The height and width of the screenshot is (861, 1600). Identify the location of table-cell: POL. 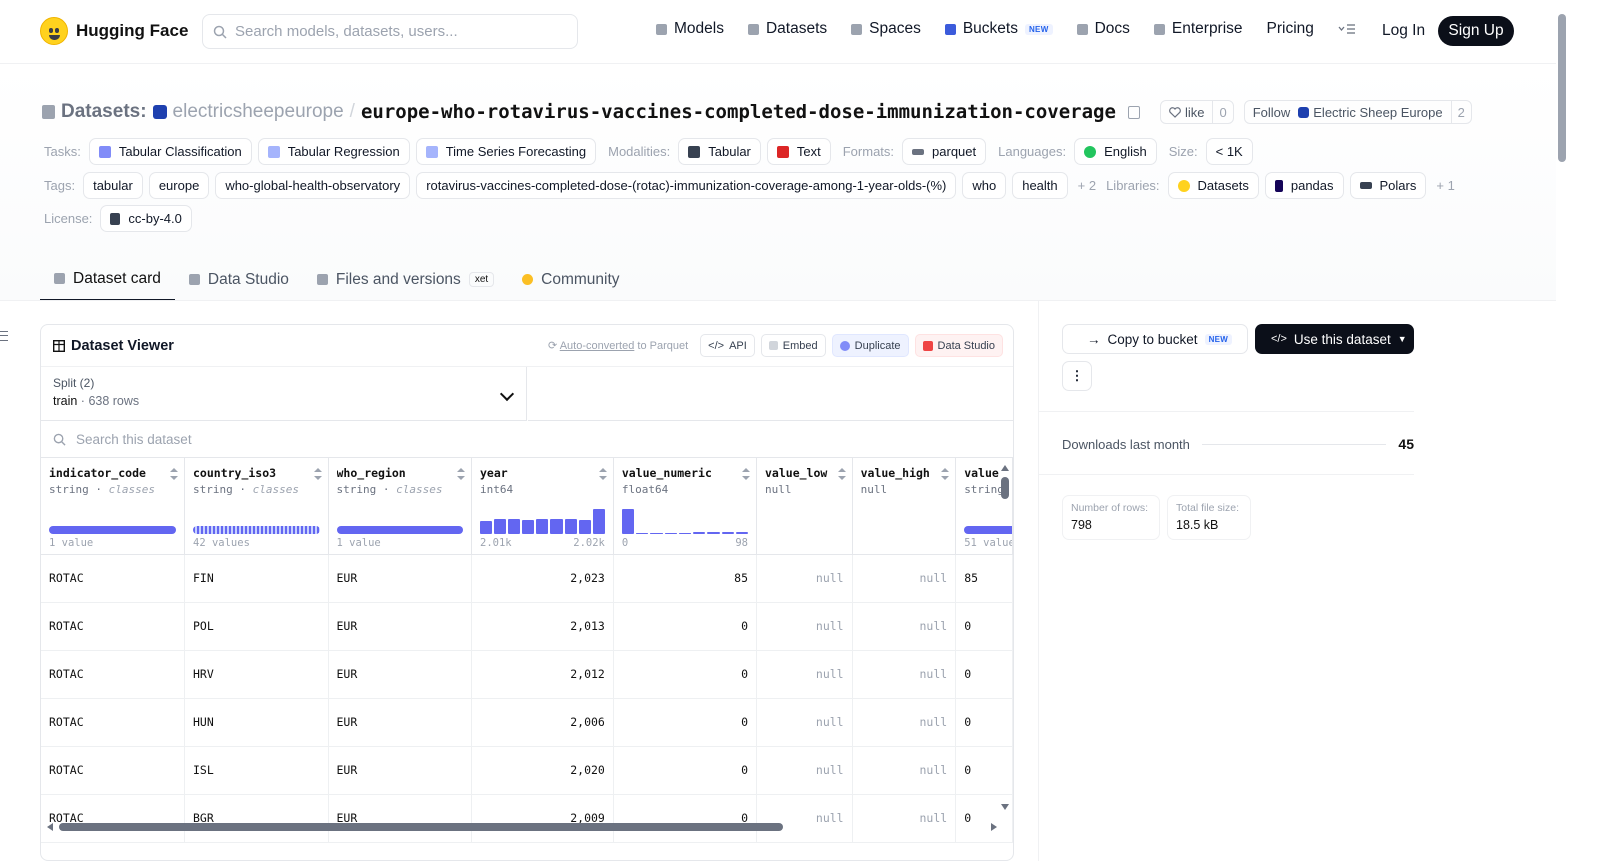
(256, 626).